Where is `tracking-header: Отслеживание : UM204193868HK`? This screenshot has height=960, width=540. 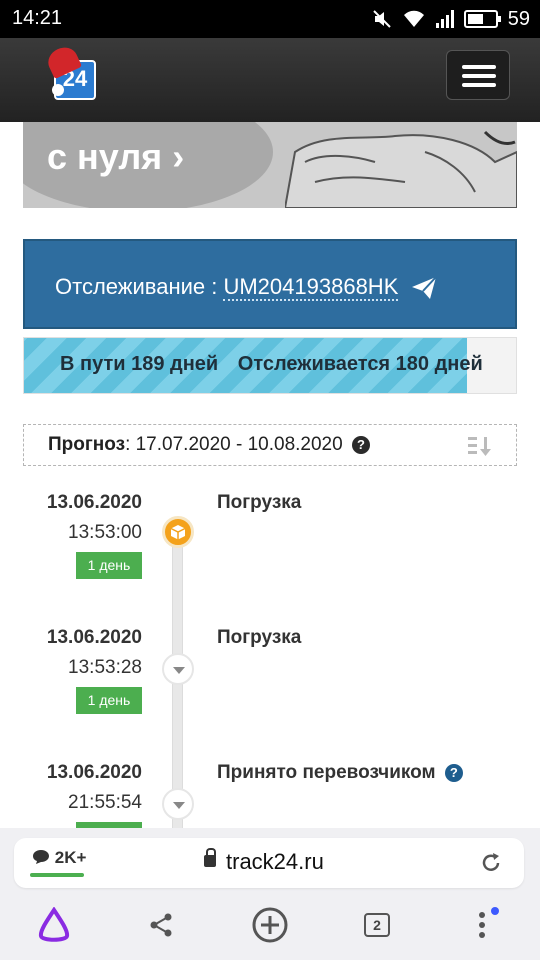
tracking-header: Отслеживание : UM204193868HK is located at coordinates (270, 284).